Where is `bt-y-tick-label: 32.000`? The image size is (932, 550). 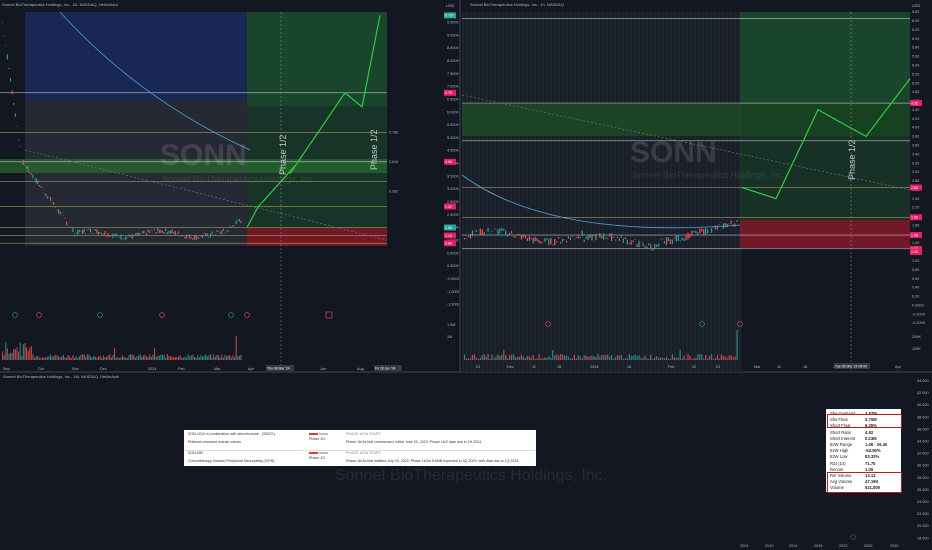 bt-y-tick-label: 32.000 is located at coordinates (923, 454).